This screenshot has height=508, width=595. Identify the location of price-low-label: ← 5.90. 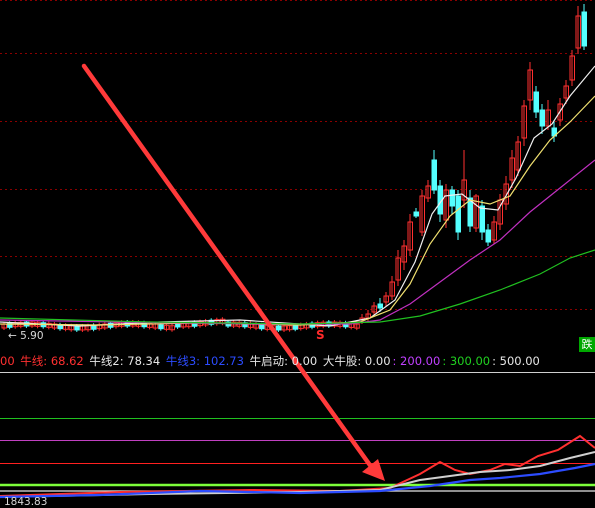
(26, 336).